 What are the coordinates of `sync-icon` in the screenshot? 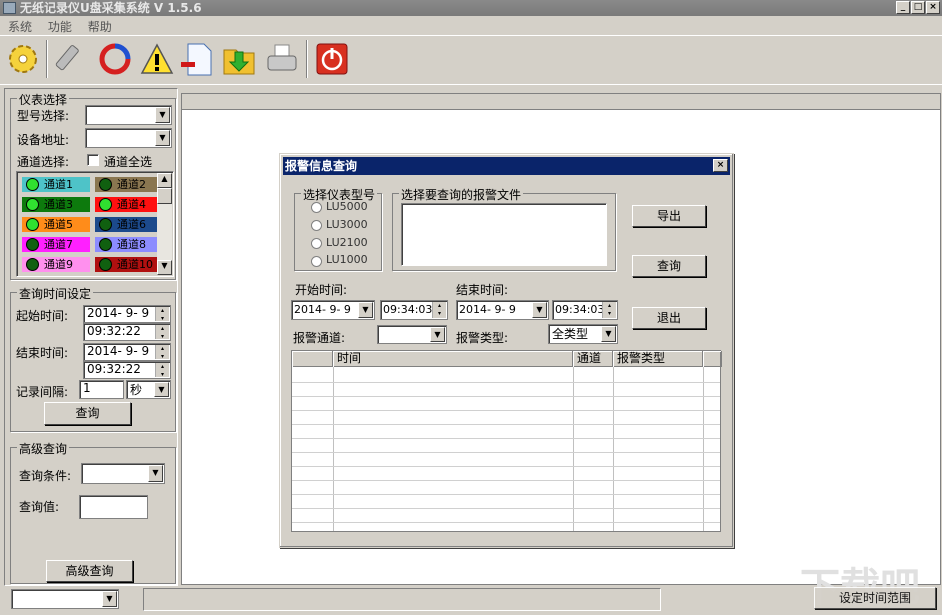 It's located at (115, 59).